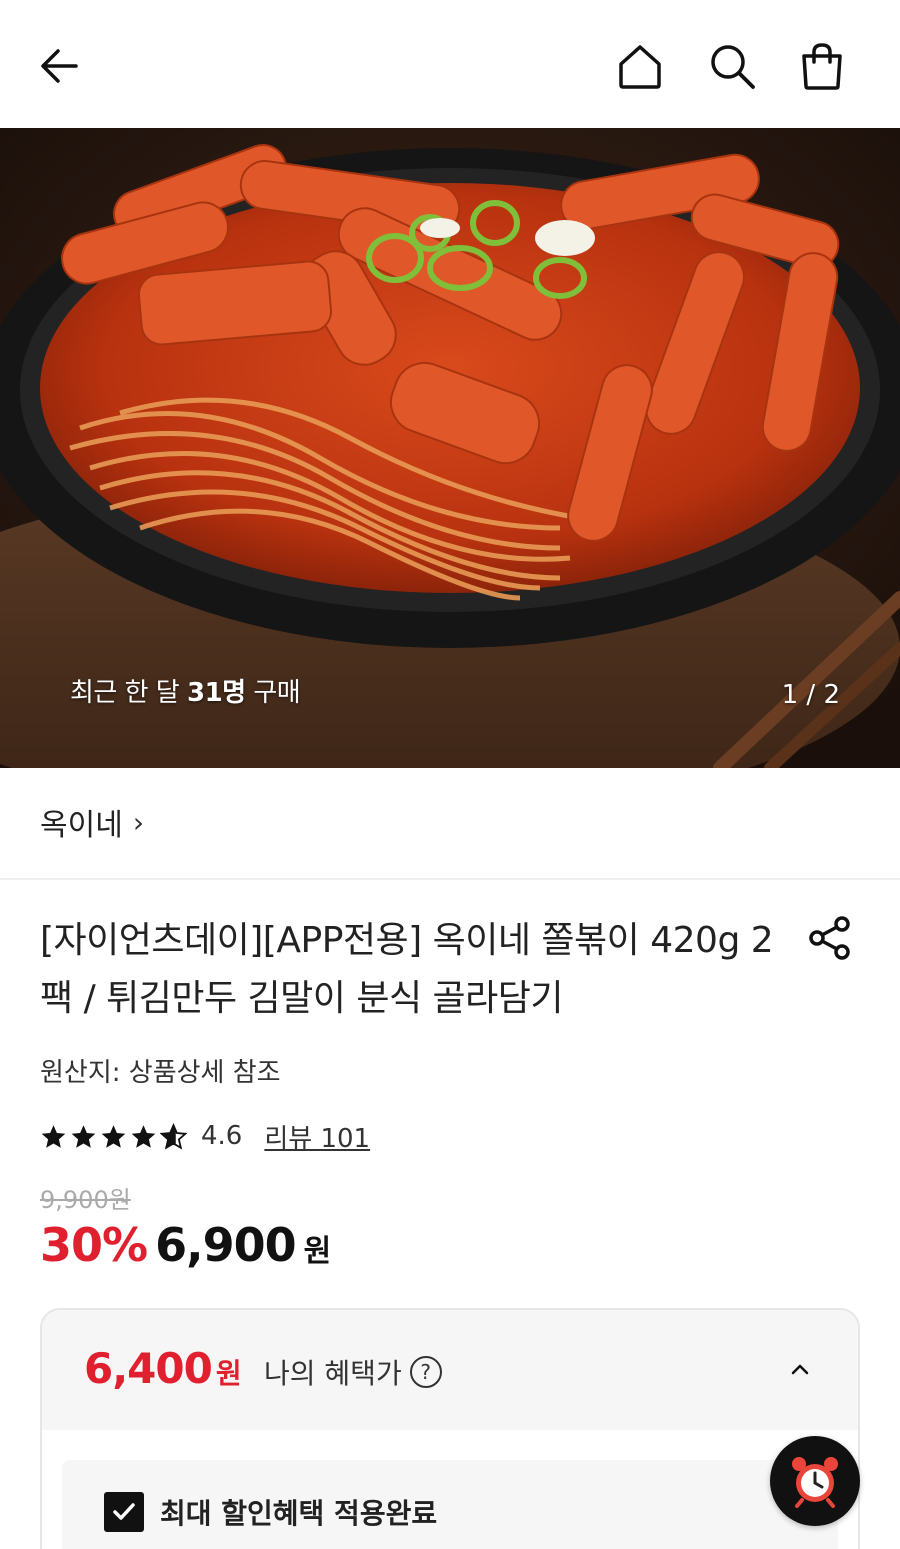 Image resolution: width=900 pixels, height=1549 pixels. Describe the element at coordinates (128, 693) in the screenshot. I see `caption-prefix: 최근 한 달` at that location.